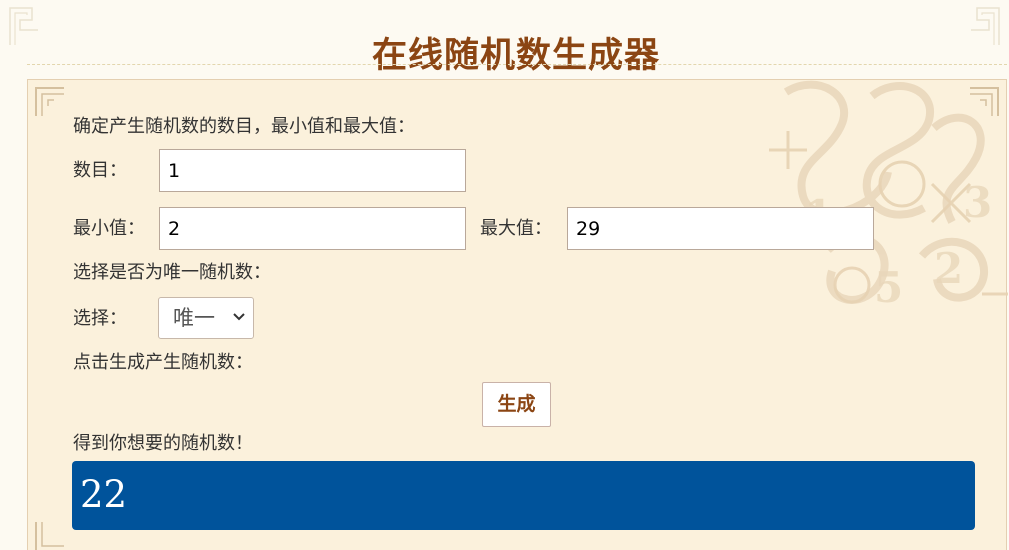 Image resolution: width=1009 pixels, height=550 pixels. What do you see at coordinates (312, 228) in the screenshot?
I see `minimum-input` at bounding box center [312, 228].